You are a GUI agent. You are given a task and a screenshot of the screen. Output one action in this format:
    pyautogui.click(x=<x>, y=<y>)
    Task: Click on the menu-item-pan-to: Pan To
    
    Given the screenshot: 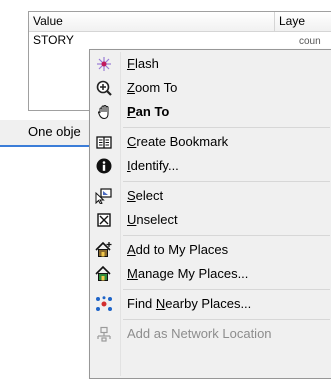 What is the action you would take?
    pyautogui.click(x=210, y=112)
    